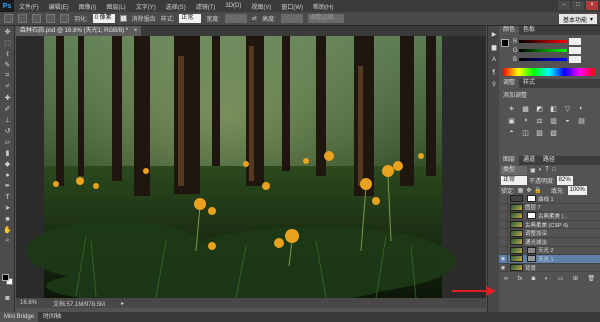  What do you see at coordinates (531, 199) in the screenshot?
I see `layer-mask-thumbnail` at bounding box center [531, 199].